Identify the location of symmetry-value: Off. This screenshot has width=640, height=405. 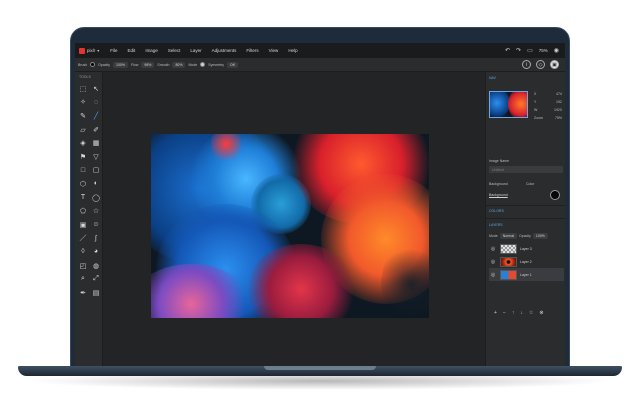
(232, 64).